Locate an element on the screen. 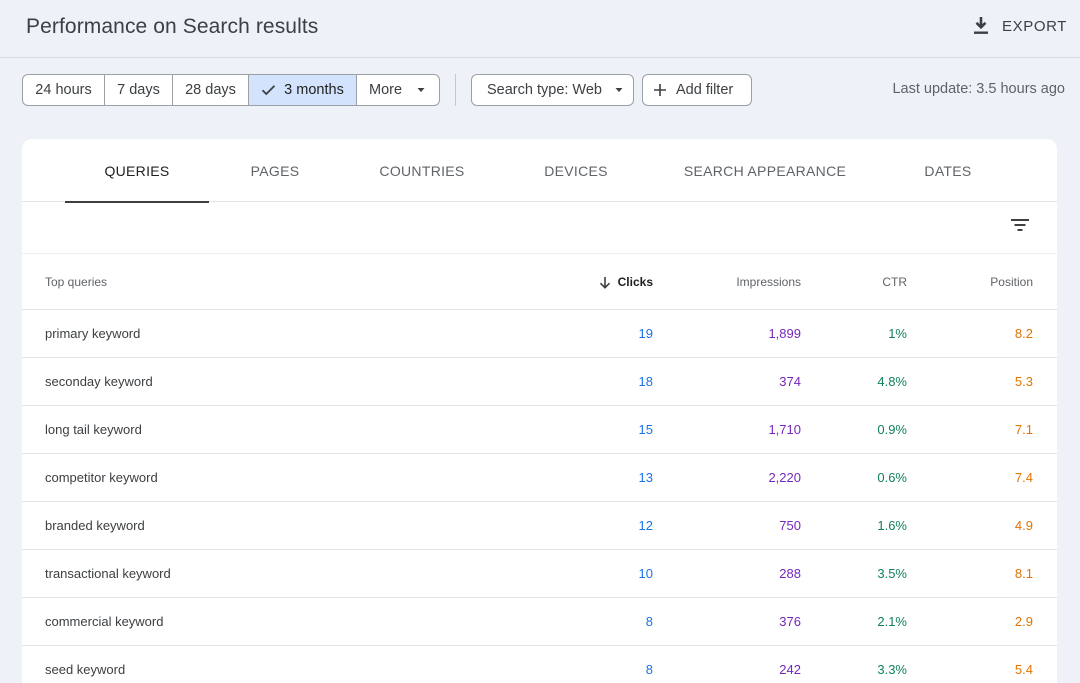 The width and height of the screenshot is (1080, 683). position-cell: 7.1 is located at coordinates (1023, 429).